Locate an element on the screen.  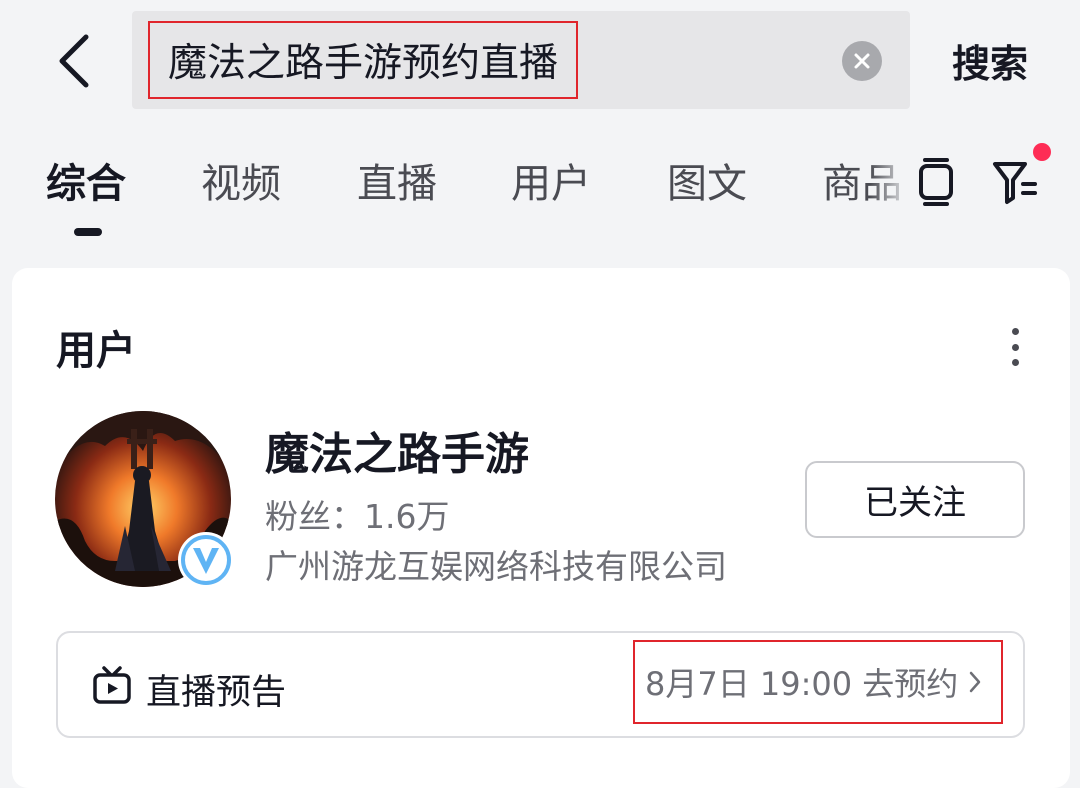
filter-button is located at coordinates (1015, 182).